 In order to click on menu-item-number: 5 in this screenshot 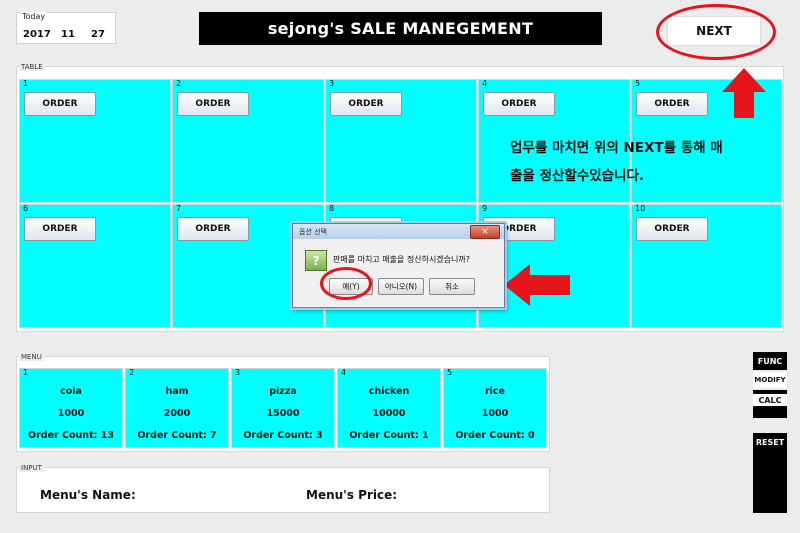, I will do `click(450, 372)`.